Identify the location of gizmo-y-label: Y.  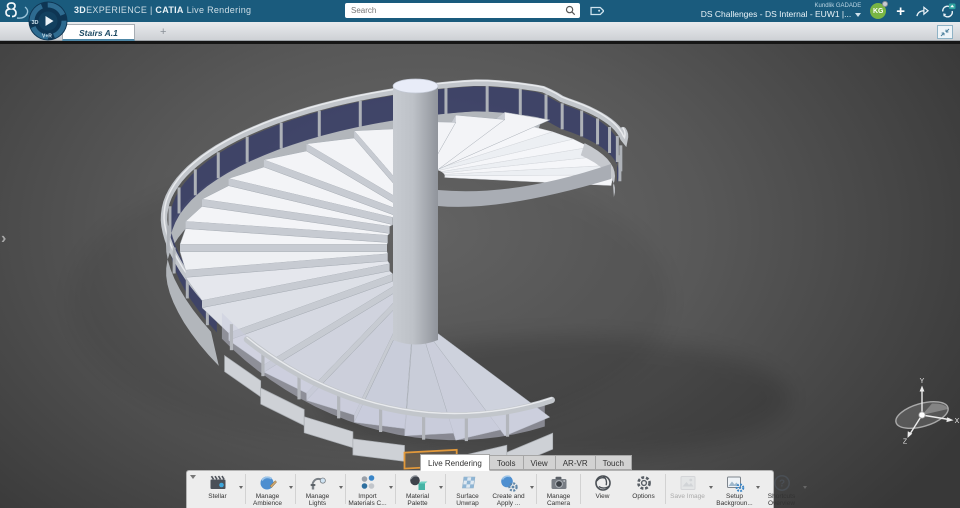
(922, 381).